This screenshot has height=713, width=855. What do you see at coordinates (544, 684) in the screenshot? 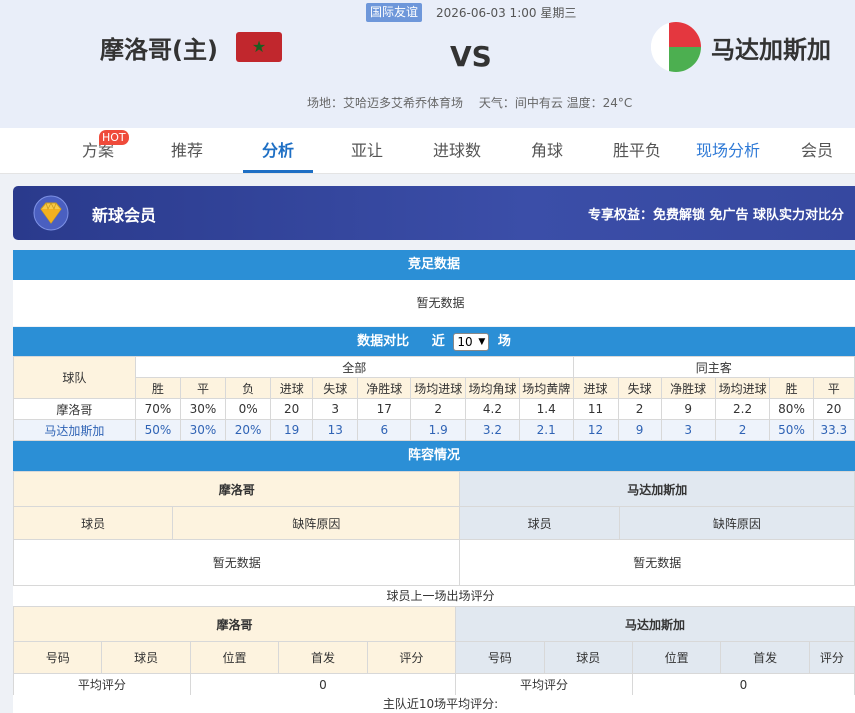
I see `away-avg-label: 平均评分` at bounding box center [544, 684].